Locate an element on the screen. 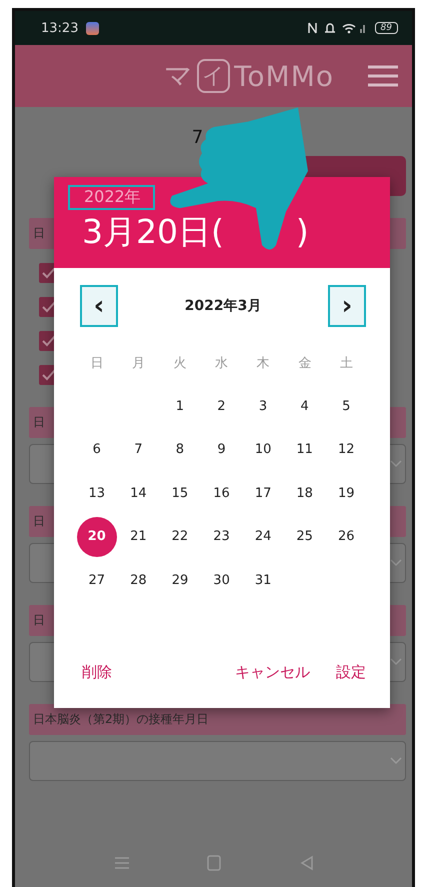  previous-month-button: ‹ is located at coordinates (99, 306).